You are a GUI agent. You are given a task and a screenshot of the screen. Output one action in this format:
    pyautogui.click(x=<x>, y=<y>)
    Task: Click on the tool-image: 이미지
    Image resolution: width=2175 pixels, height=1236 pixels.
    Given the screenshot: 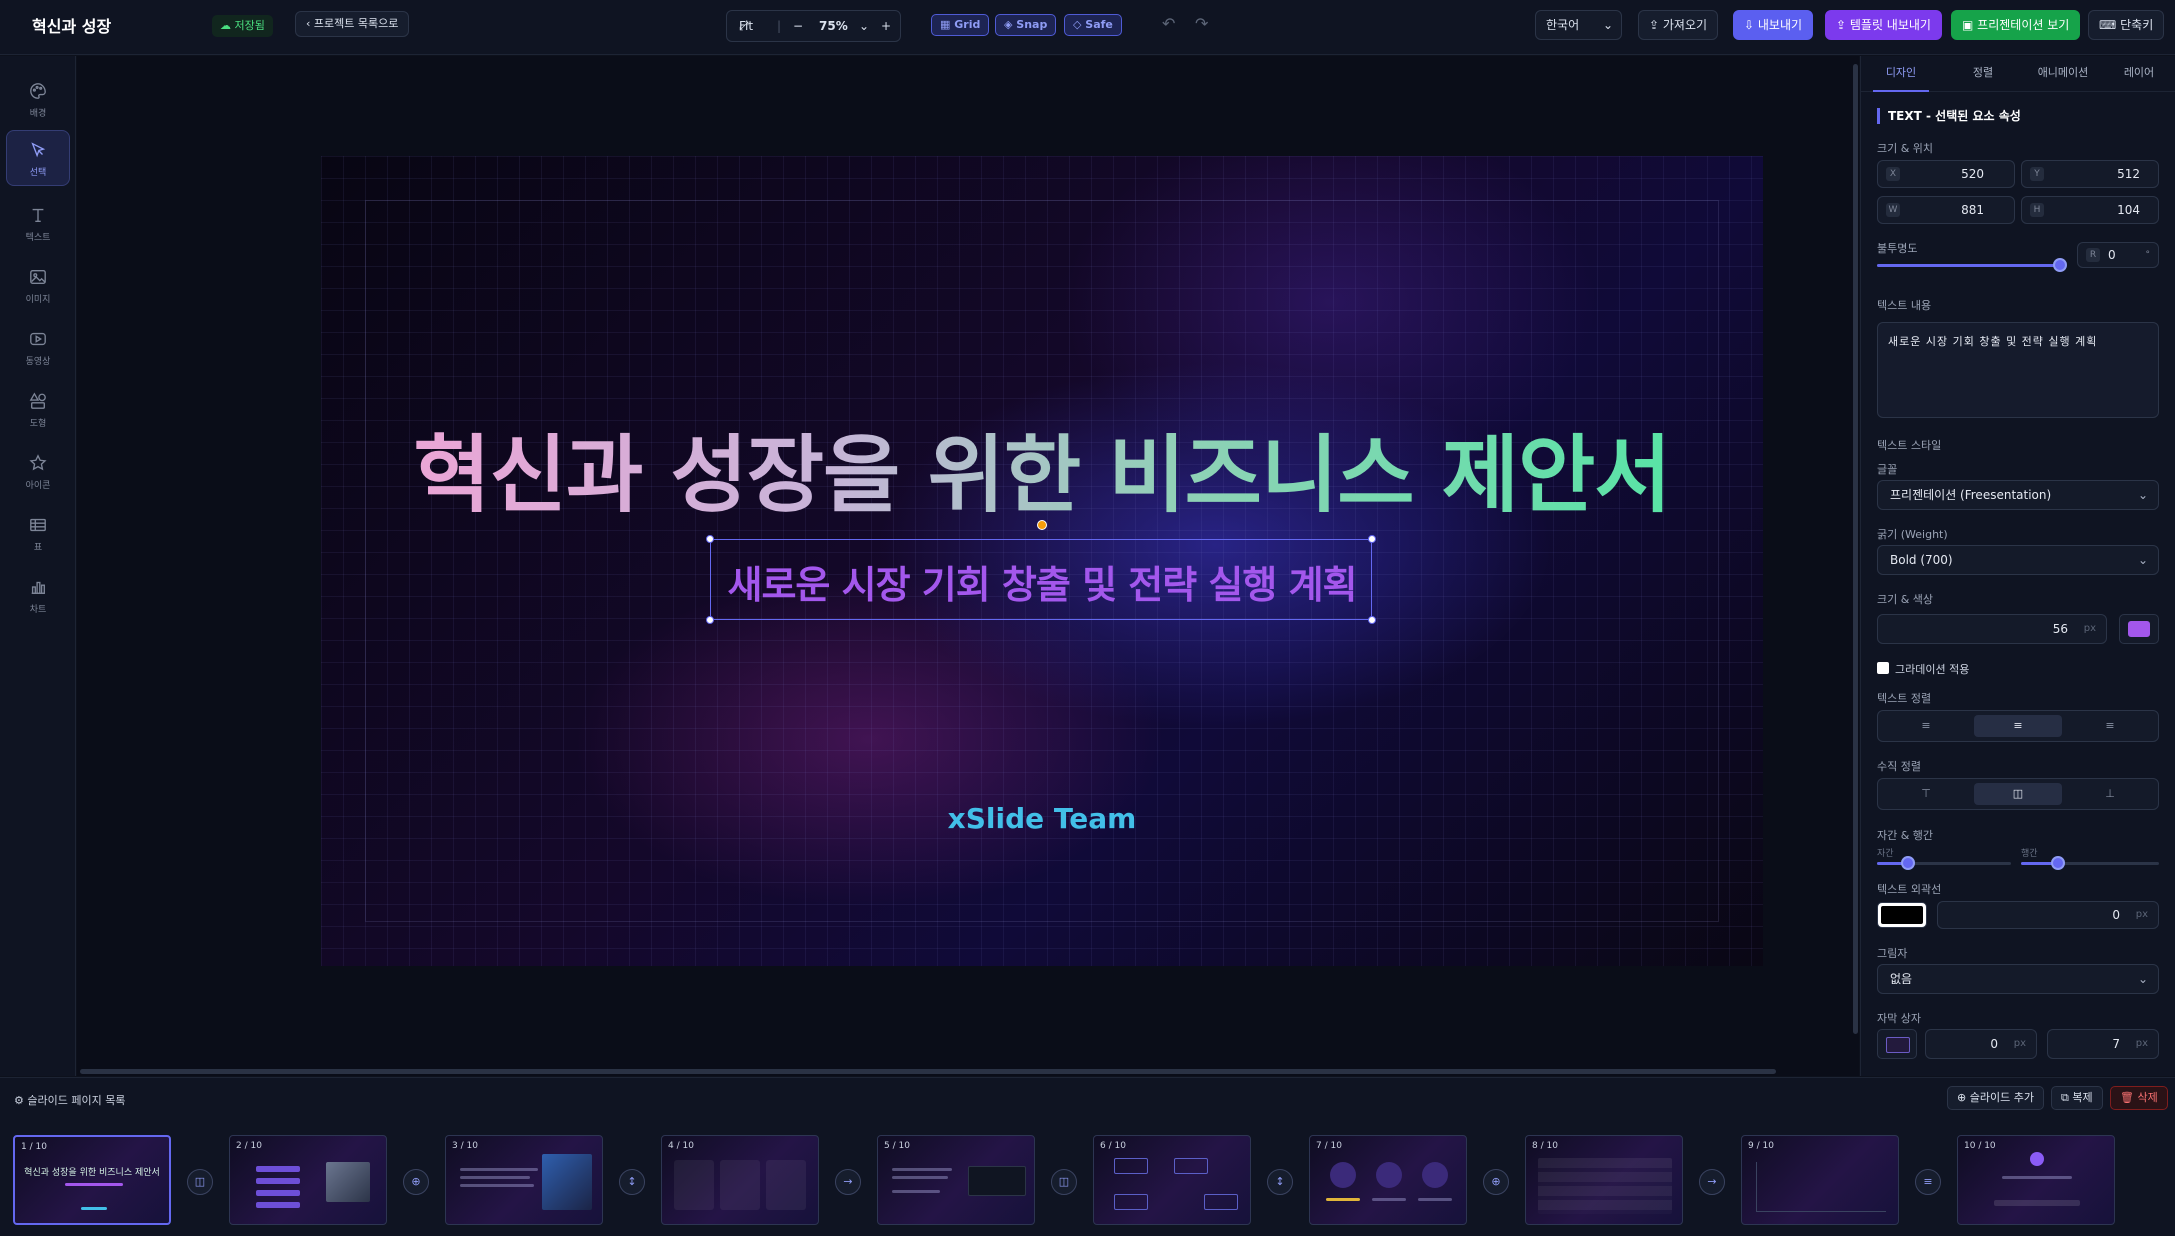 What is the action you would take?
    pyautogui.click(x=38, y=286)
    